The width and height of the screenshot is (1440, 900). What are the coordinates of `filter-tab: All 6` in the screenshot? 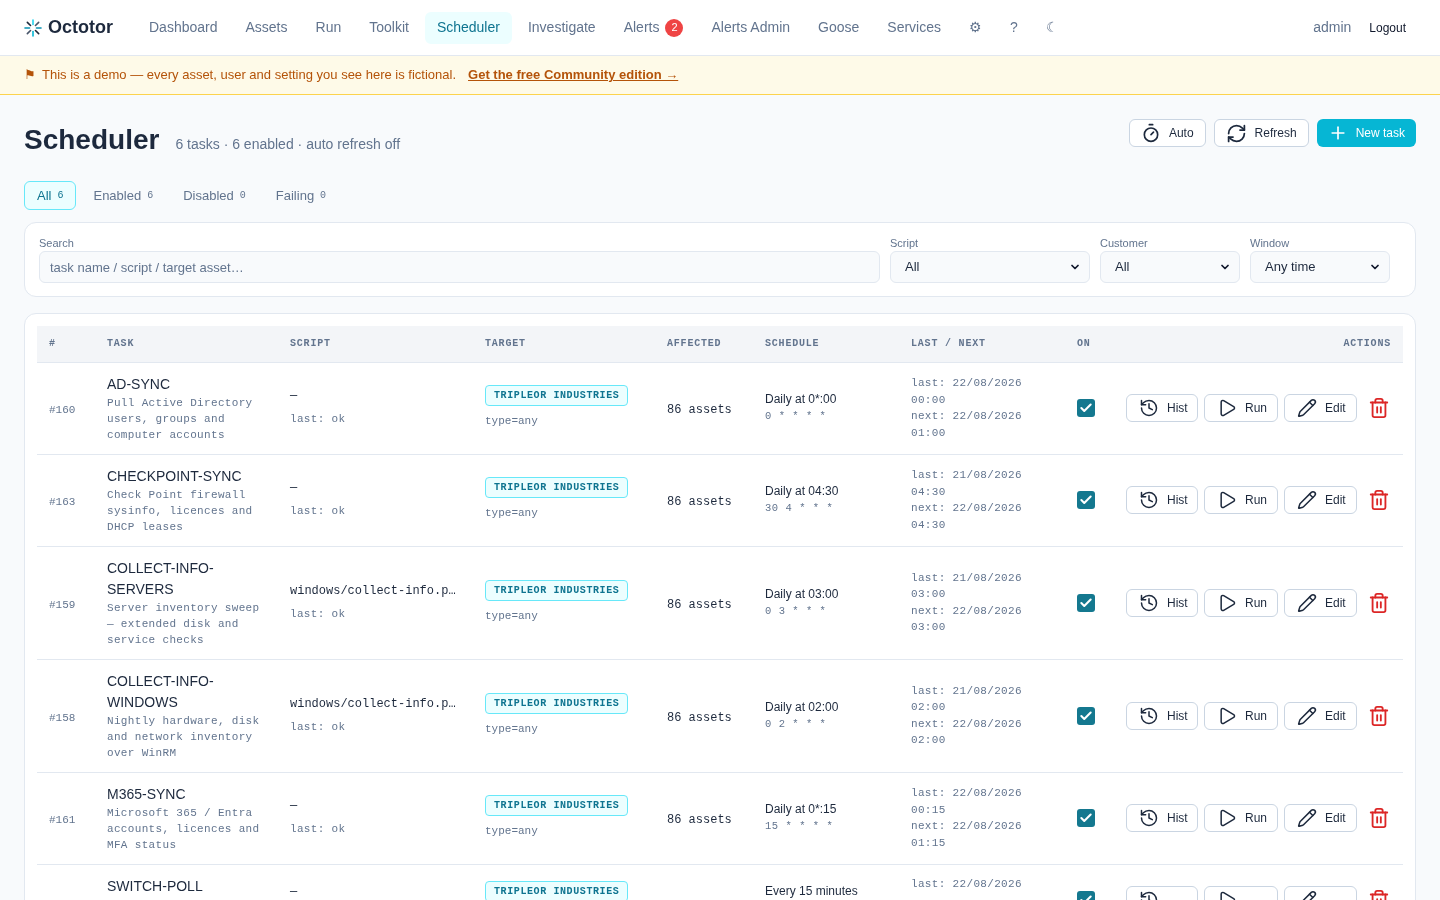 It's located at (50, 195).